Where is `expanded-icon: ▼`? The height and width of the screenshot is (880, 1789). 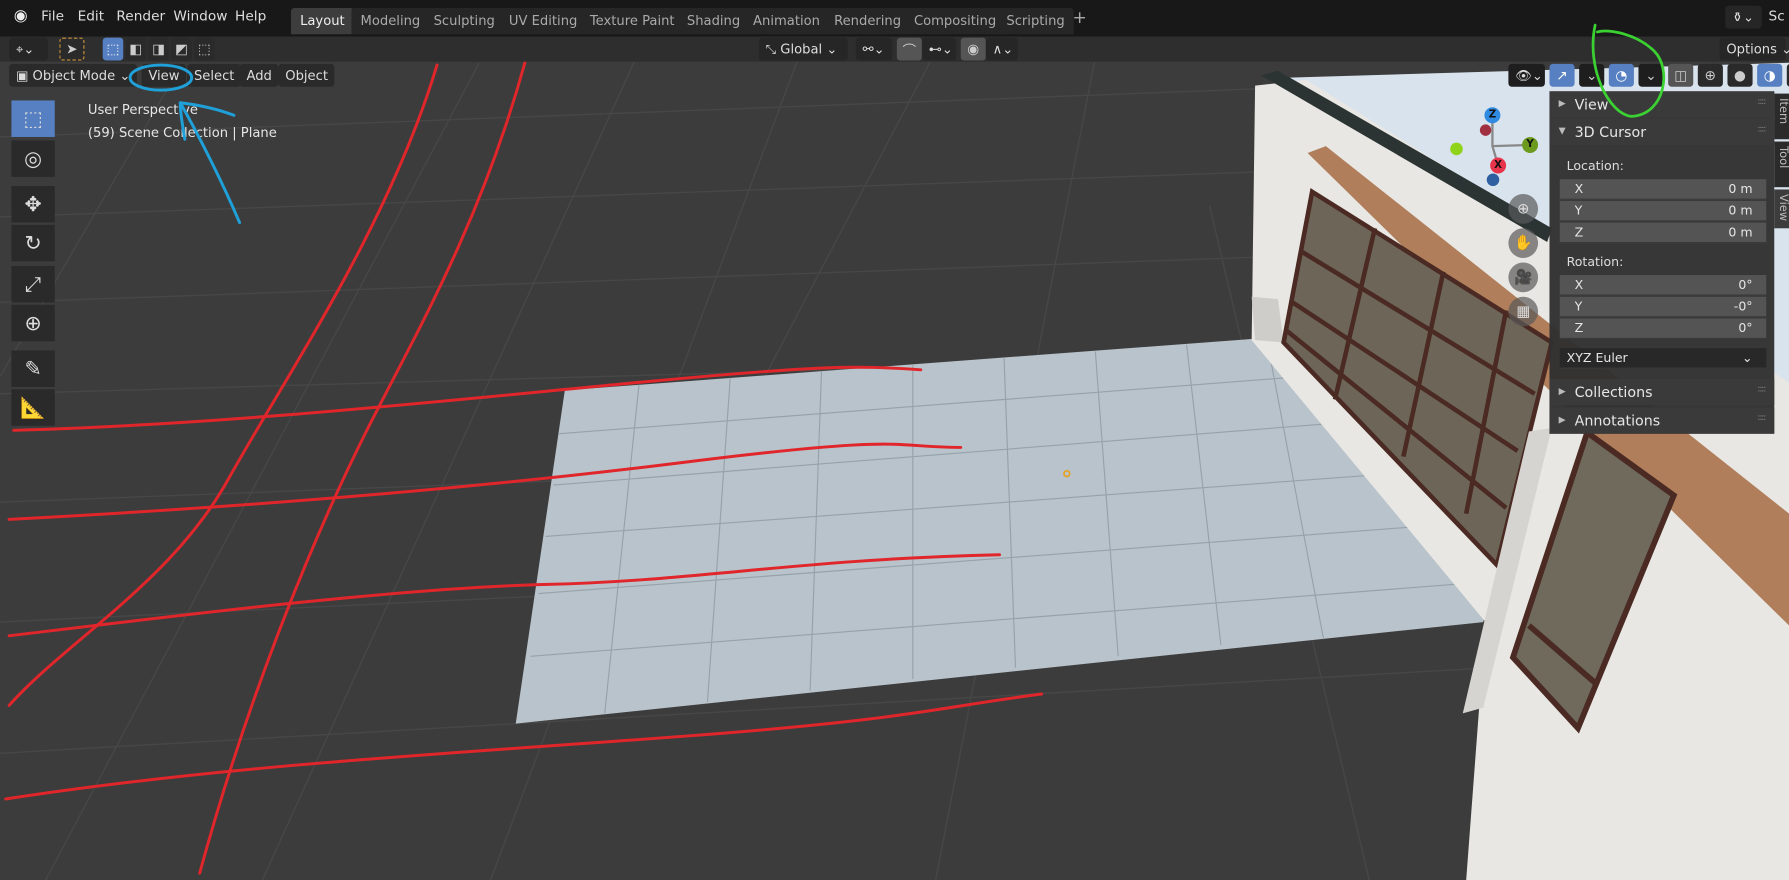
expanded-icon: ▼ is located at coordinates (1562, 130).